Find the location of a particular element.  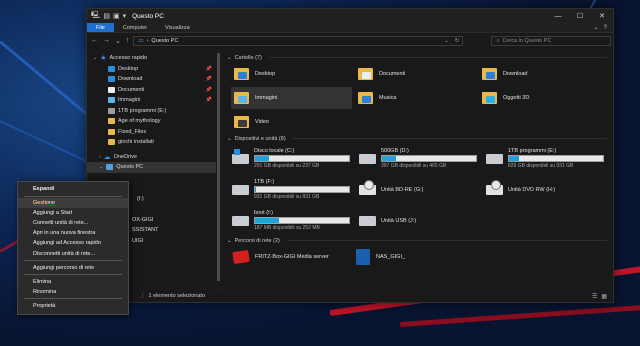

sidebar-item-label: Fixed_Files is located at coordinates (132, 131).